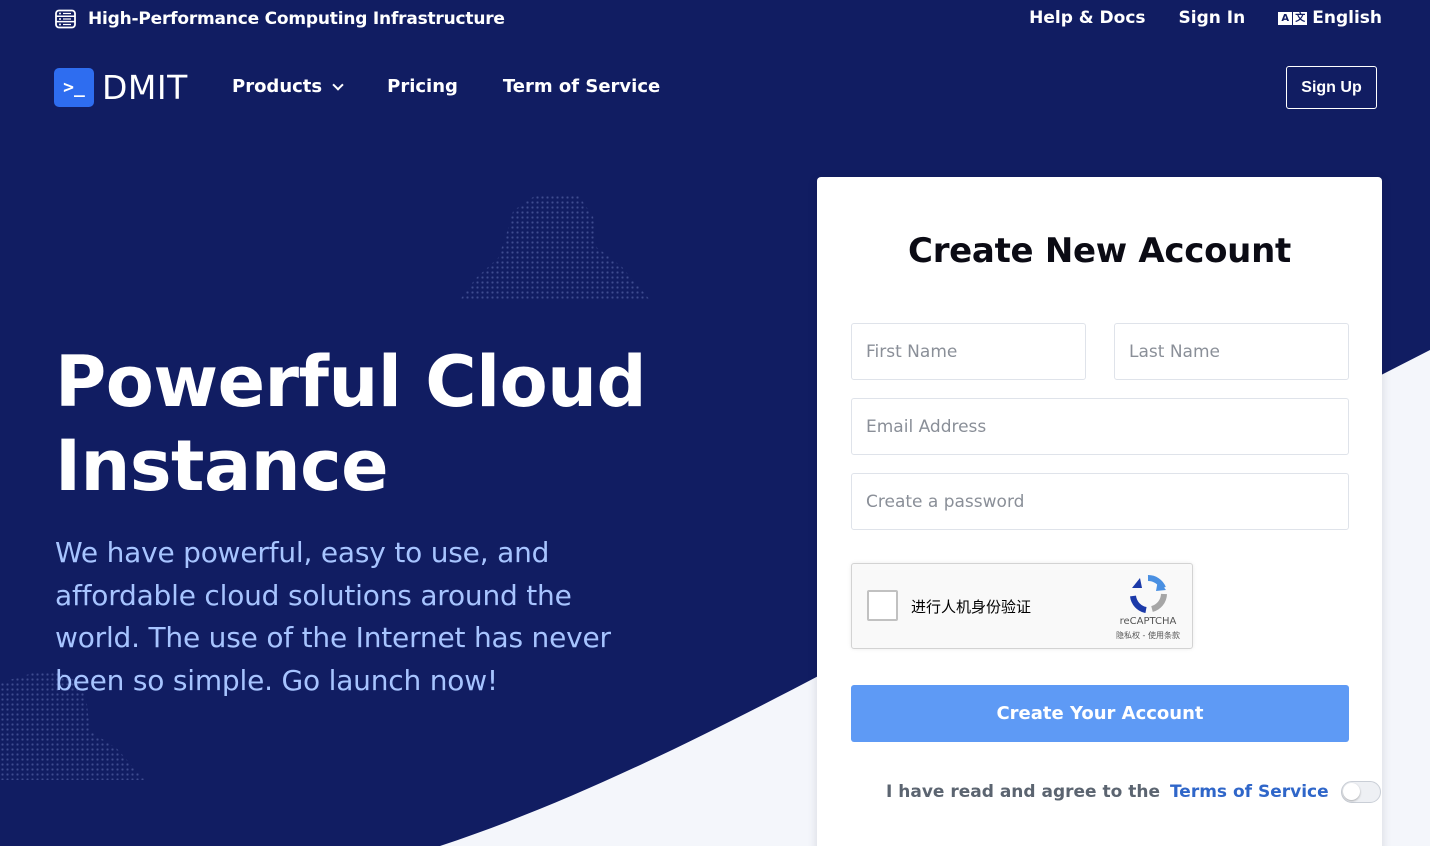 The height and width of the screenshot is (846, 1430). Describe the element at coordinates (1231, 351) in the screenshot. I see `last-name-input` at that location.